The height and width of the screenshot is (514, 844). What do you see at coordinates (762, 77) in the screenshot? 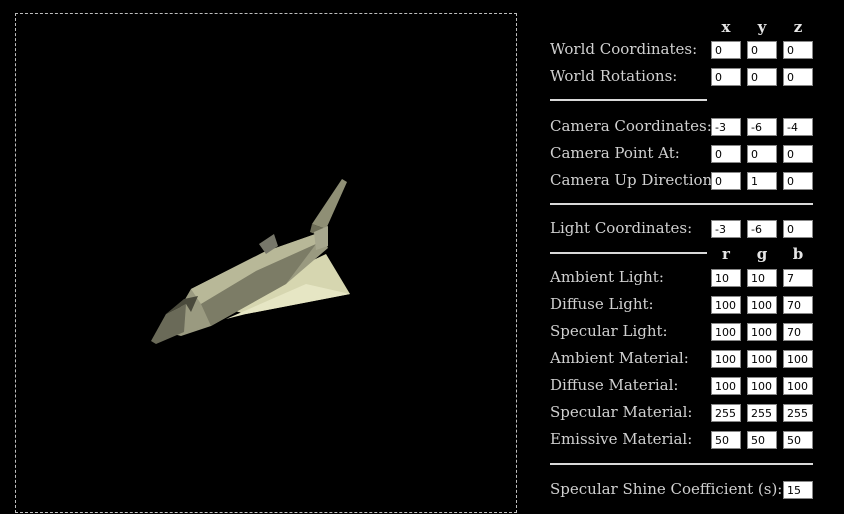
I see `world-rot-y-field: 0` at bounding box center [762, 77].